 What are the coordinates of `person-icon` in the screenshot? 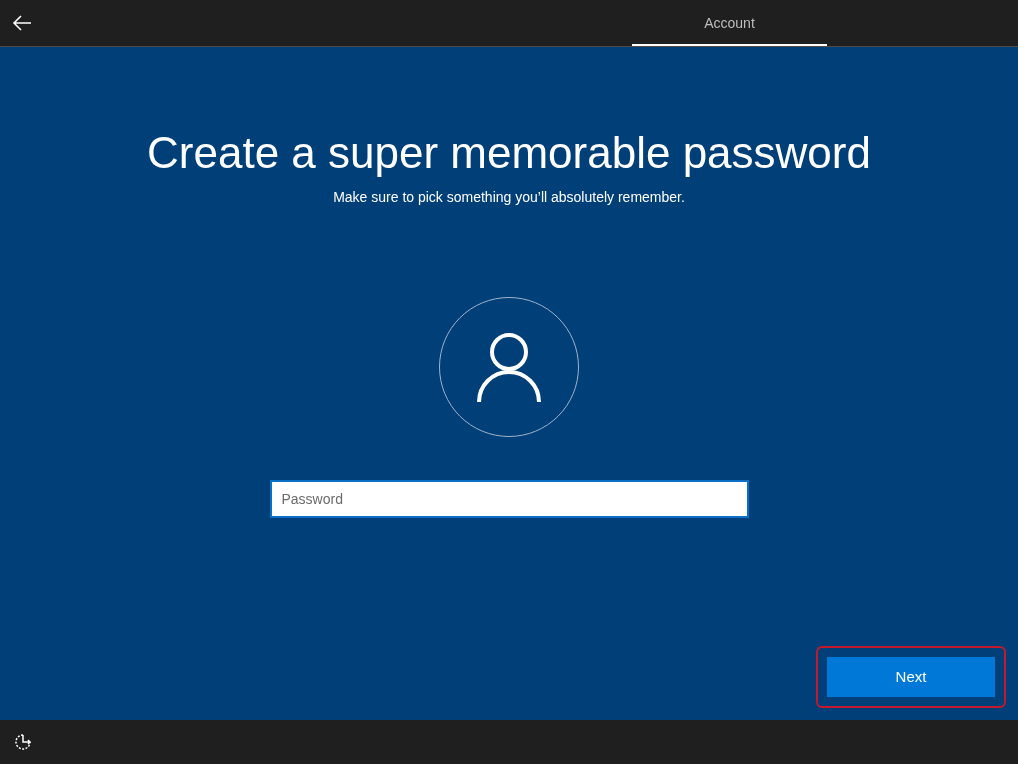 It's located at (509, 367).